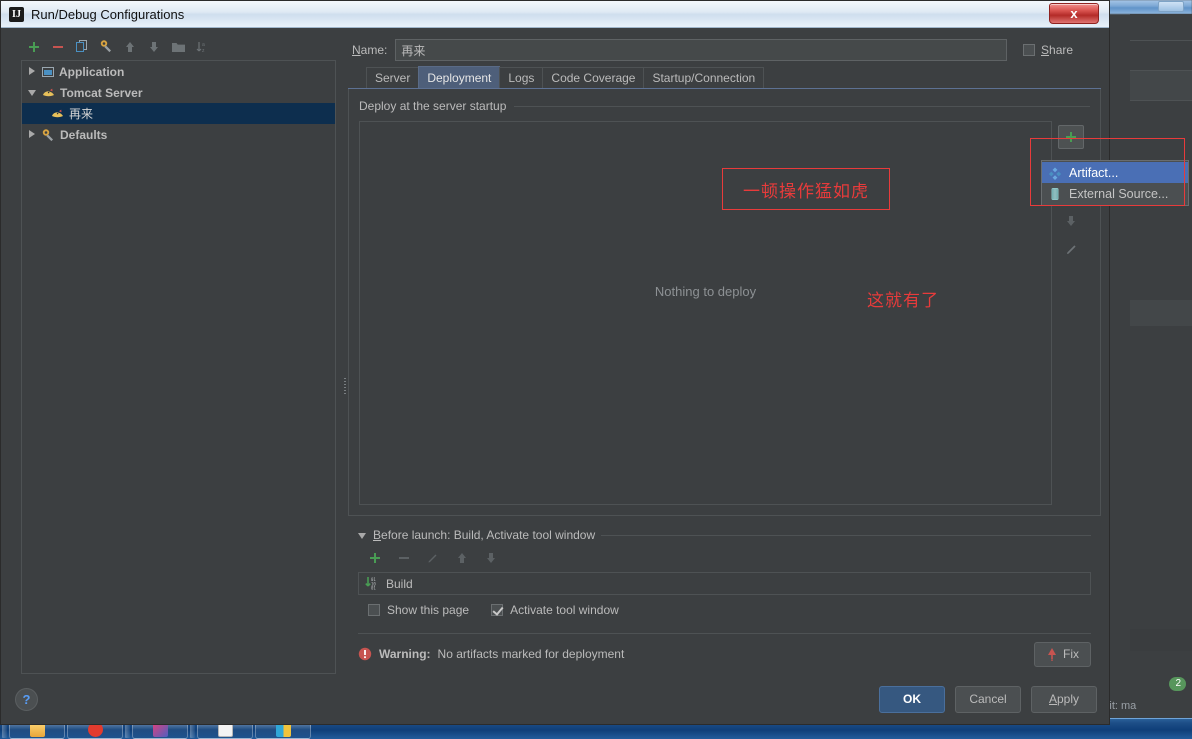 The width and height of the screenshot is (1192, 739). What do you see at coordinates (1064, 699) in the screenshot?
I see `apply-button: Apply` at bounding box center [1064, 699].